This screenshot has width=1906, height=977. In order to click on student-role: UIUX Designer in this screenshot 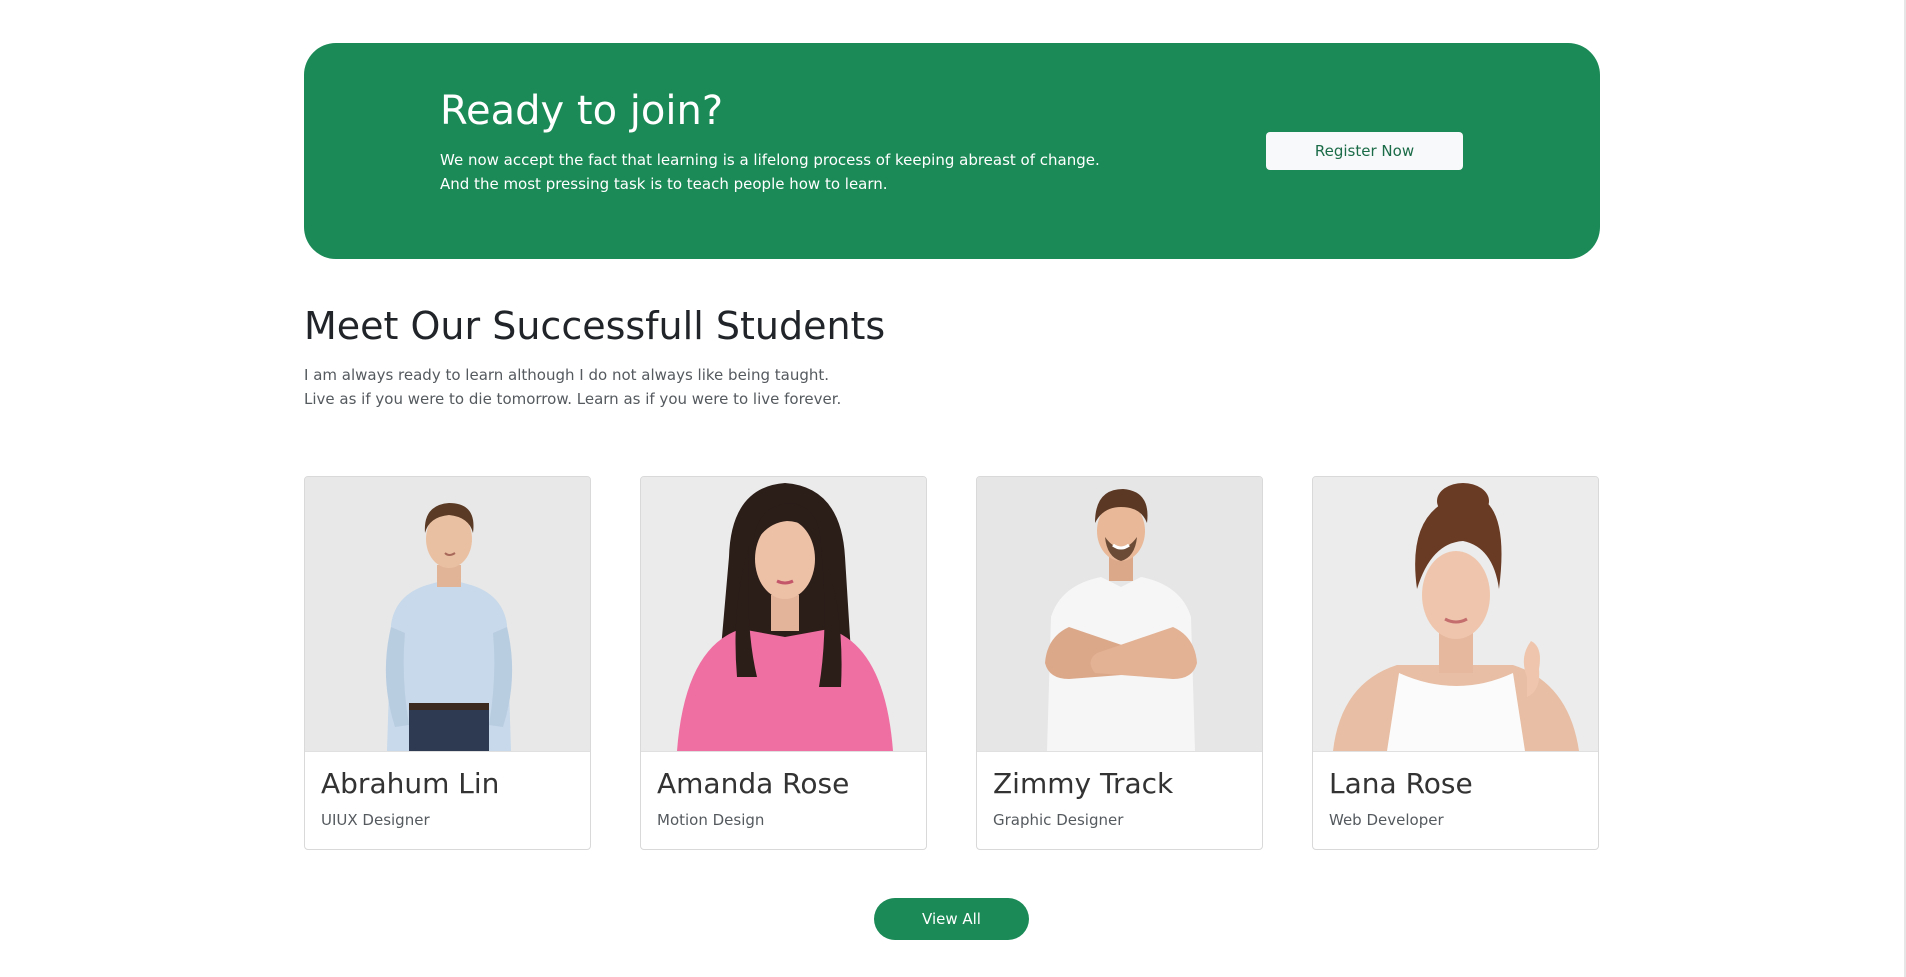, I will do `click(375, 820)`.